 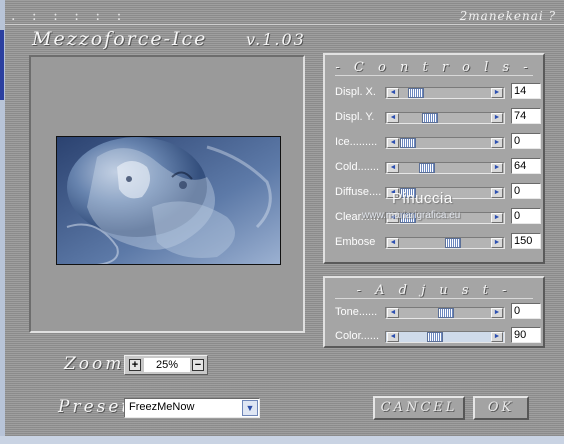 I want to click on adjust-slider-value-field: 90, so click(x=526, y=335).